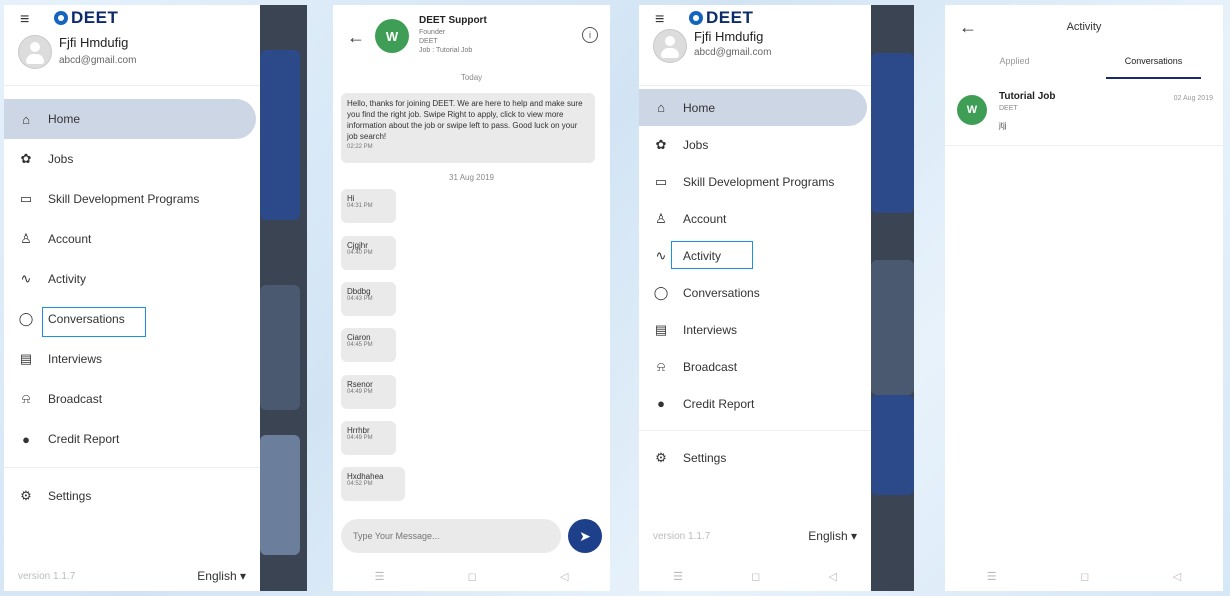 The height and width of the screenshot is (596, 1230). Describe the element at coordinates (95, 17) in the screenshot. I see `brand-name: DEET` at that location.